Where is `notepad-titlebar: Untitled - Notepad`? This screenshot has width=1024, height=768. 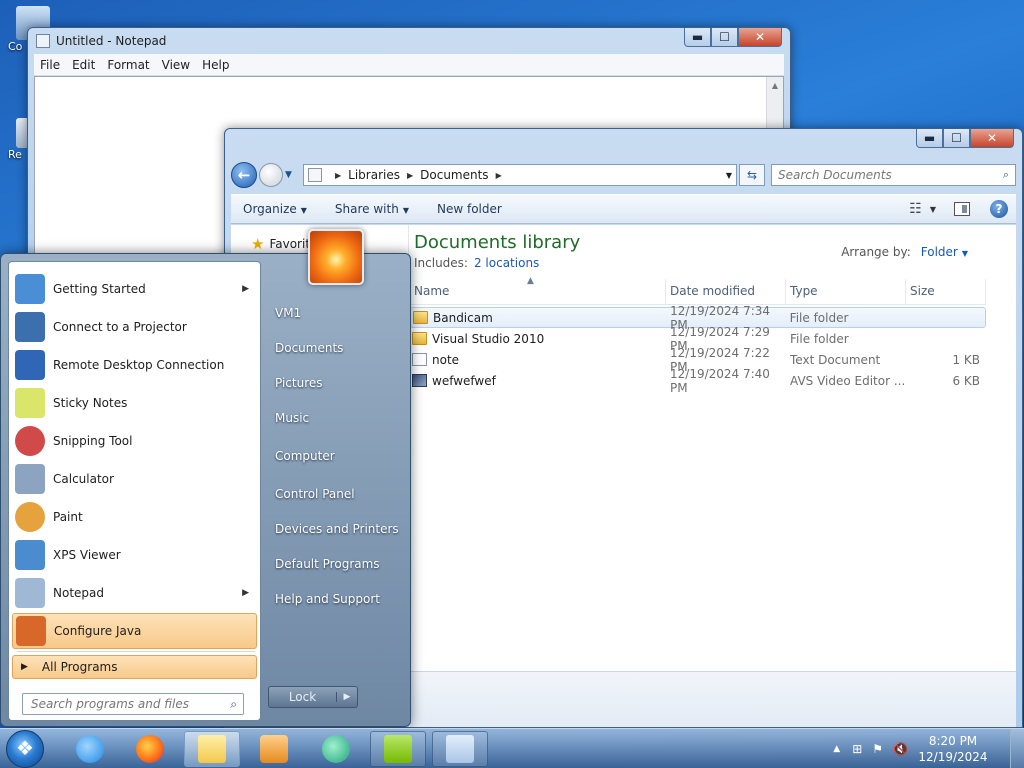 notepad-titlebar: Untitled - Notepad is located at coordinates (409, 41).